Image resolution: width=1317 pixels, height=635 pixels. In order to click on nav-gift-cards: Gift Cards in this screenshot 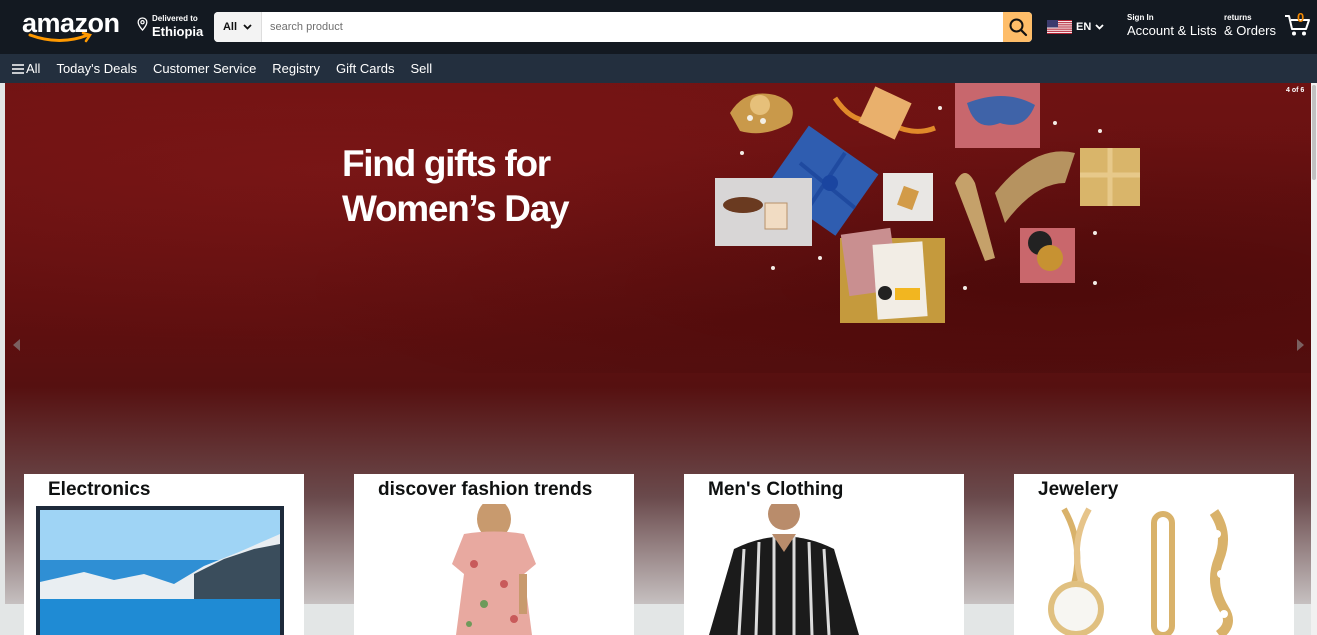, I will do `click(365, 68)`.